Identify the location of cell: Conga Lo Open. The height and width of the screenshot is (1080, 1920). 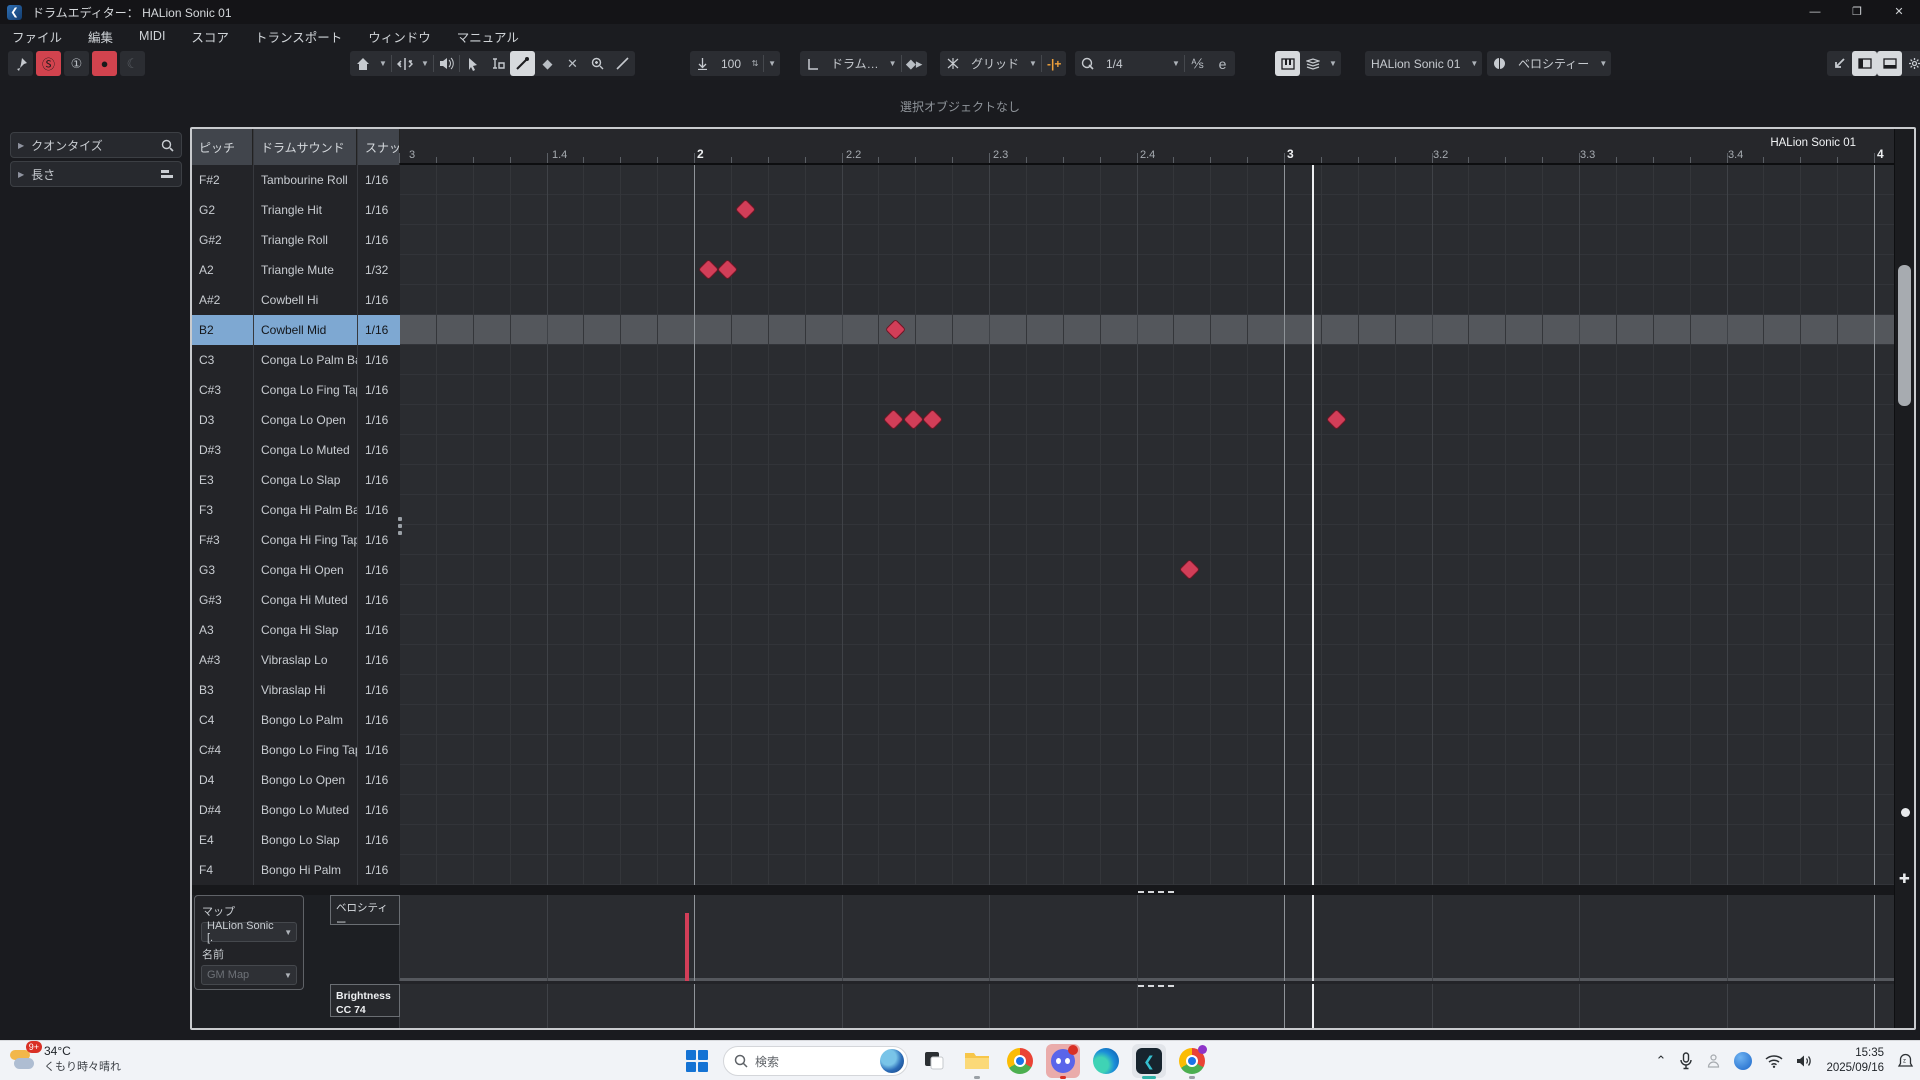
(305, 420).